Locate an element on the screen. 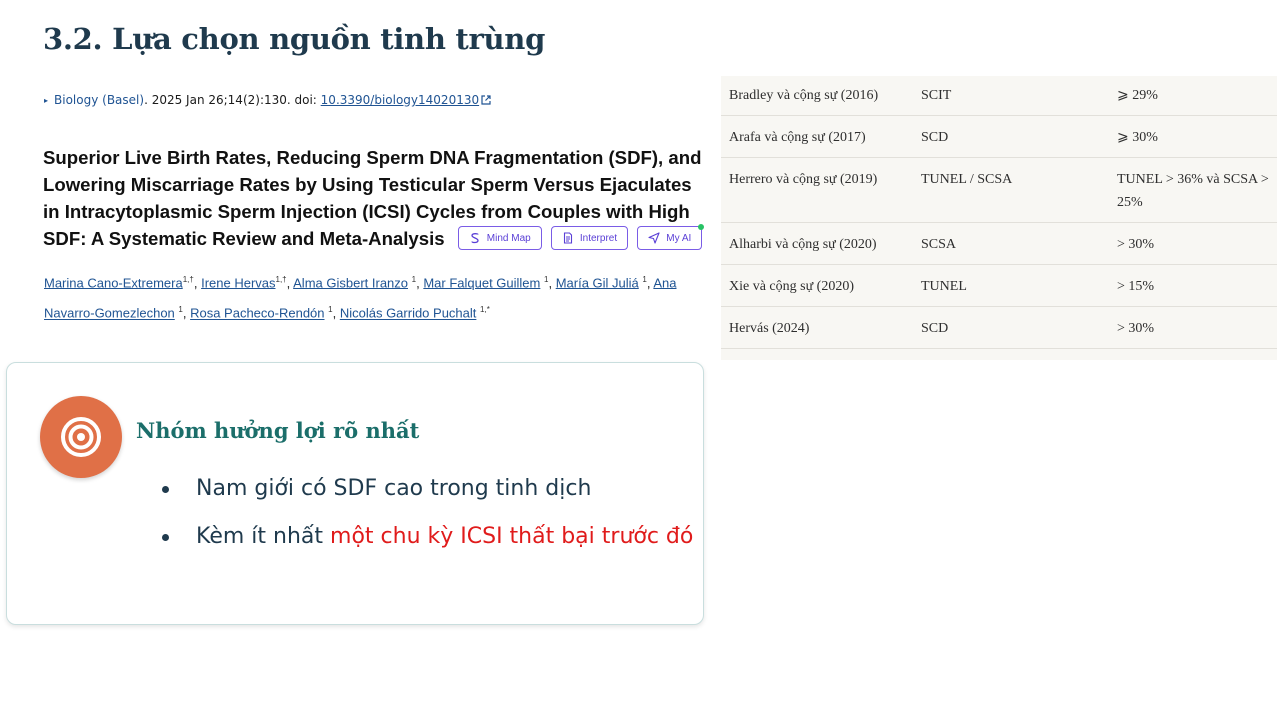  threshold-cell: ⩾ 30% is located at coordinates (1193, 136).